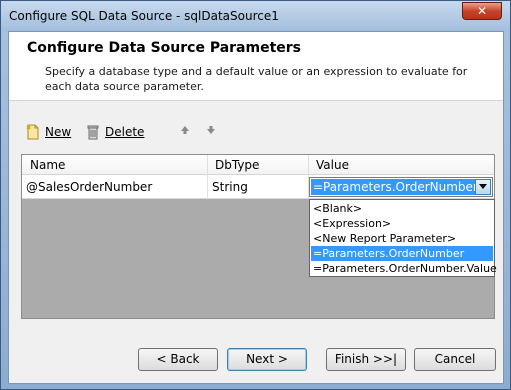 This screenshot has width=511, height=390. What do you see at coordinates (178, 359) in the screenshot?
I see `back-button: < Back` at bounding box center [178, 359].